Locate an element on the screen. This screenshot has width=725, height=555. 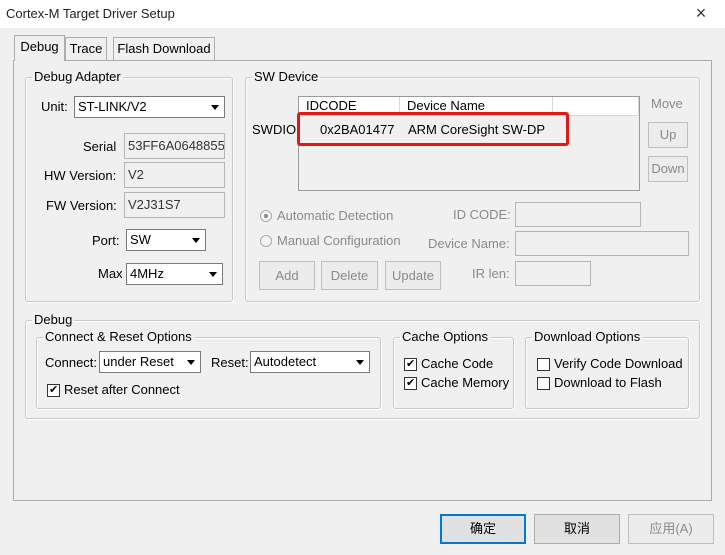
automatic-detection-label: Automatic Detection is located at coordinates (335, 215).